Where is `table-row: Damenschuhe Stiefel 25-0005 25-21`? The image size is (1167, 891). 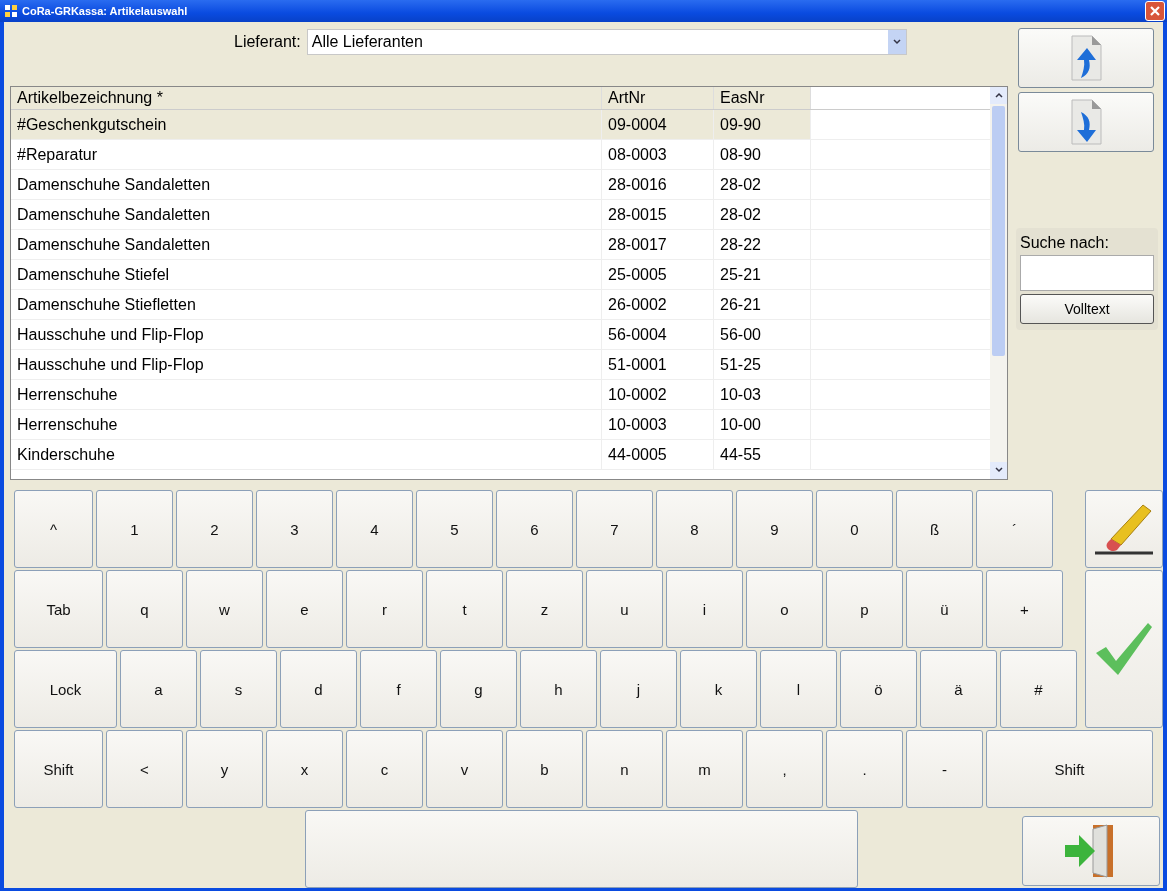
table-row: Damenschuhe Stiefel 25-0005 25-21 is located at coordinates (500, 274).